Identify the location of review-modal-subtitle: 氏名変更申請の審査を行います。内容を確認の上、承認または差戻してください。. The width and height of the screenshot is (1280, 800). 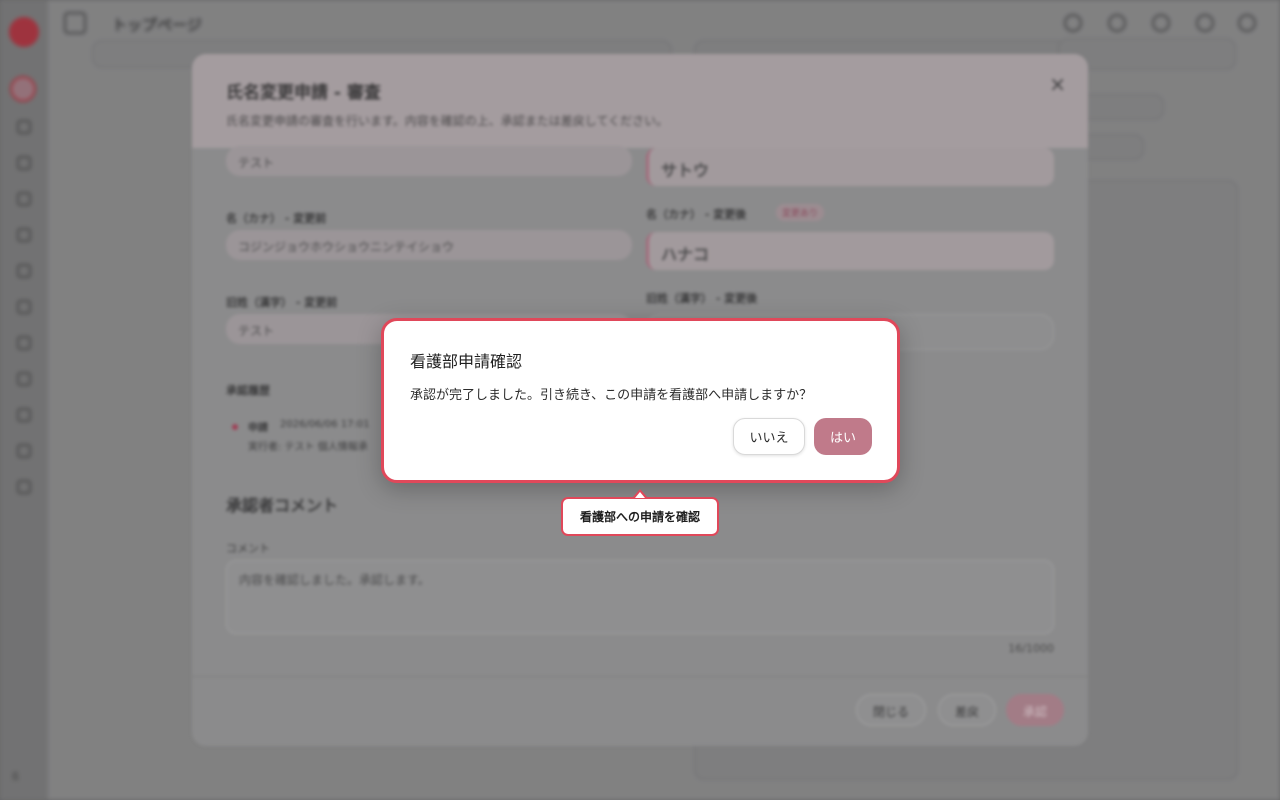
(447, 121).